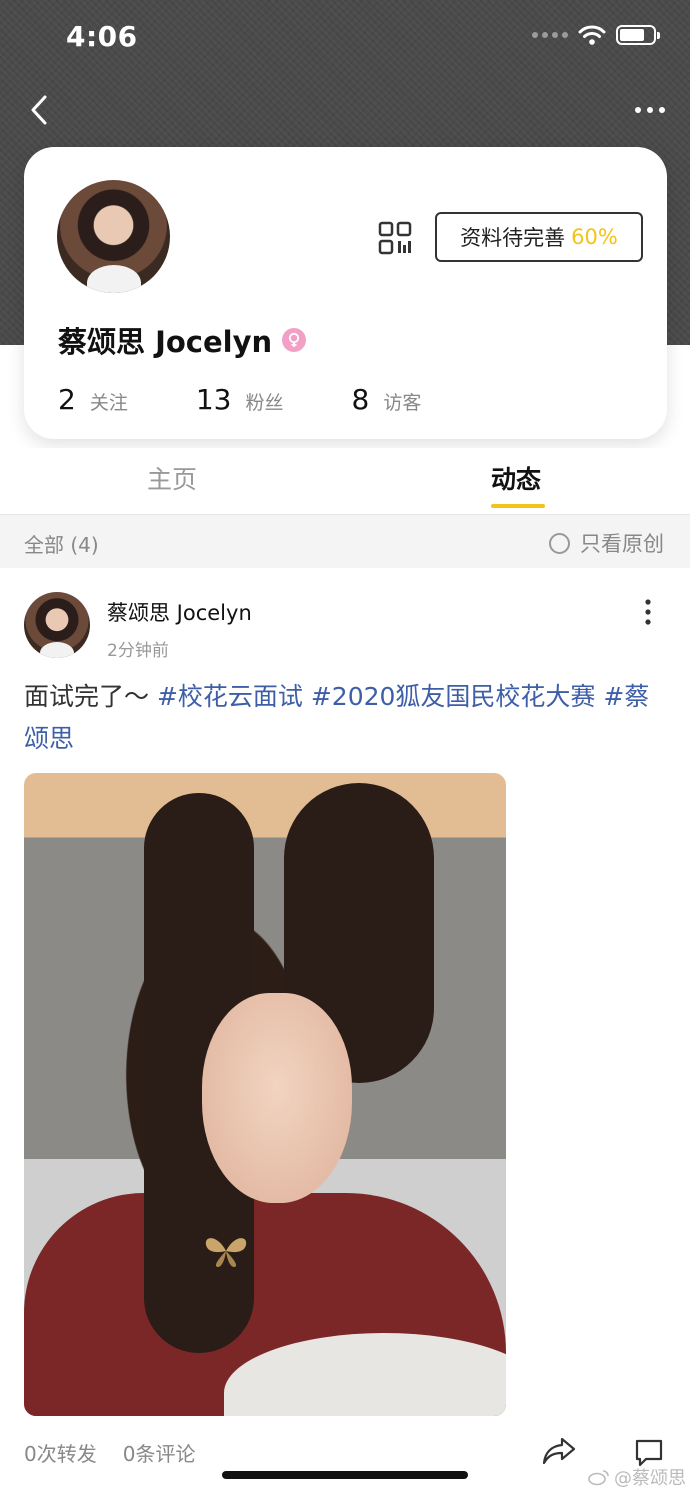 Image resolution: width=690 pixels, height=1493 pixels. I want to click on hashtag-link: #2020狐友国民校花大赛, so click(453, 696).